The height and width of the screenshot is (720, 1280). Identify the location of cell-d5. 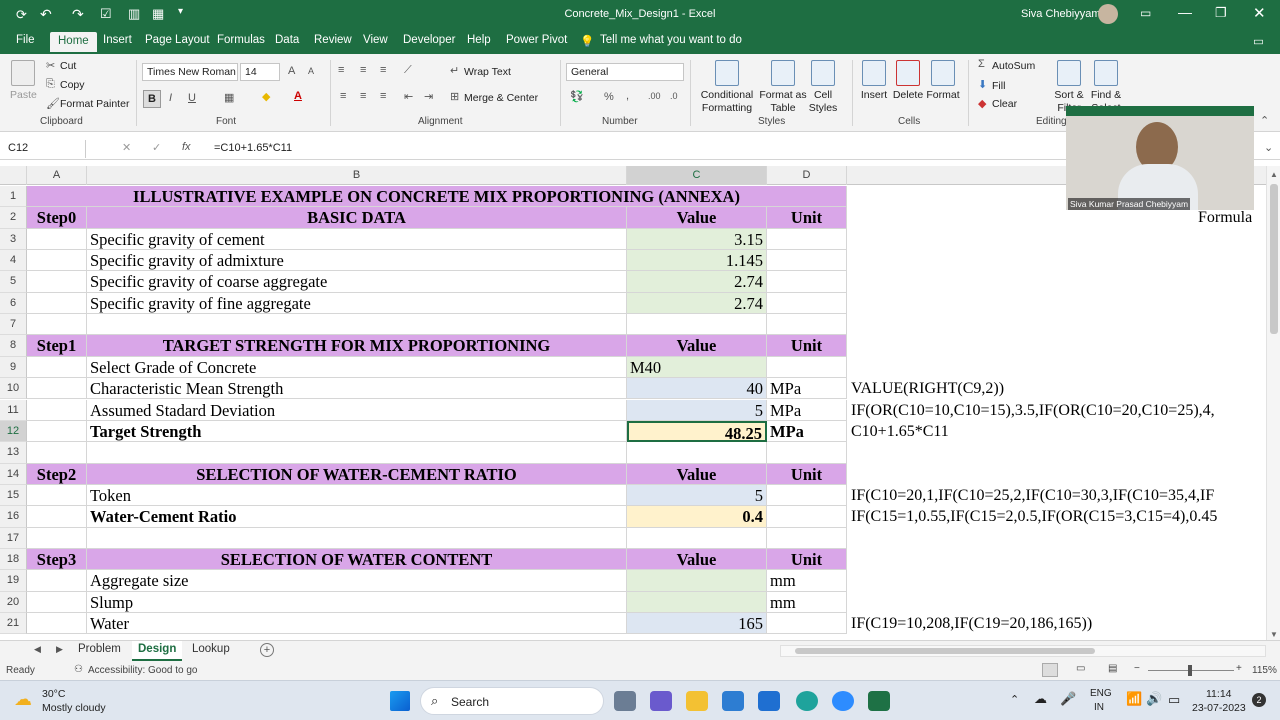
(807, 282).